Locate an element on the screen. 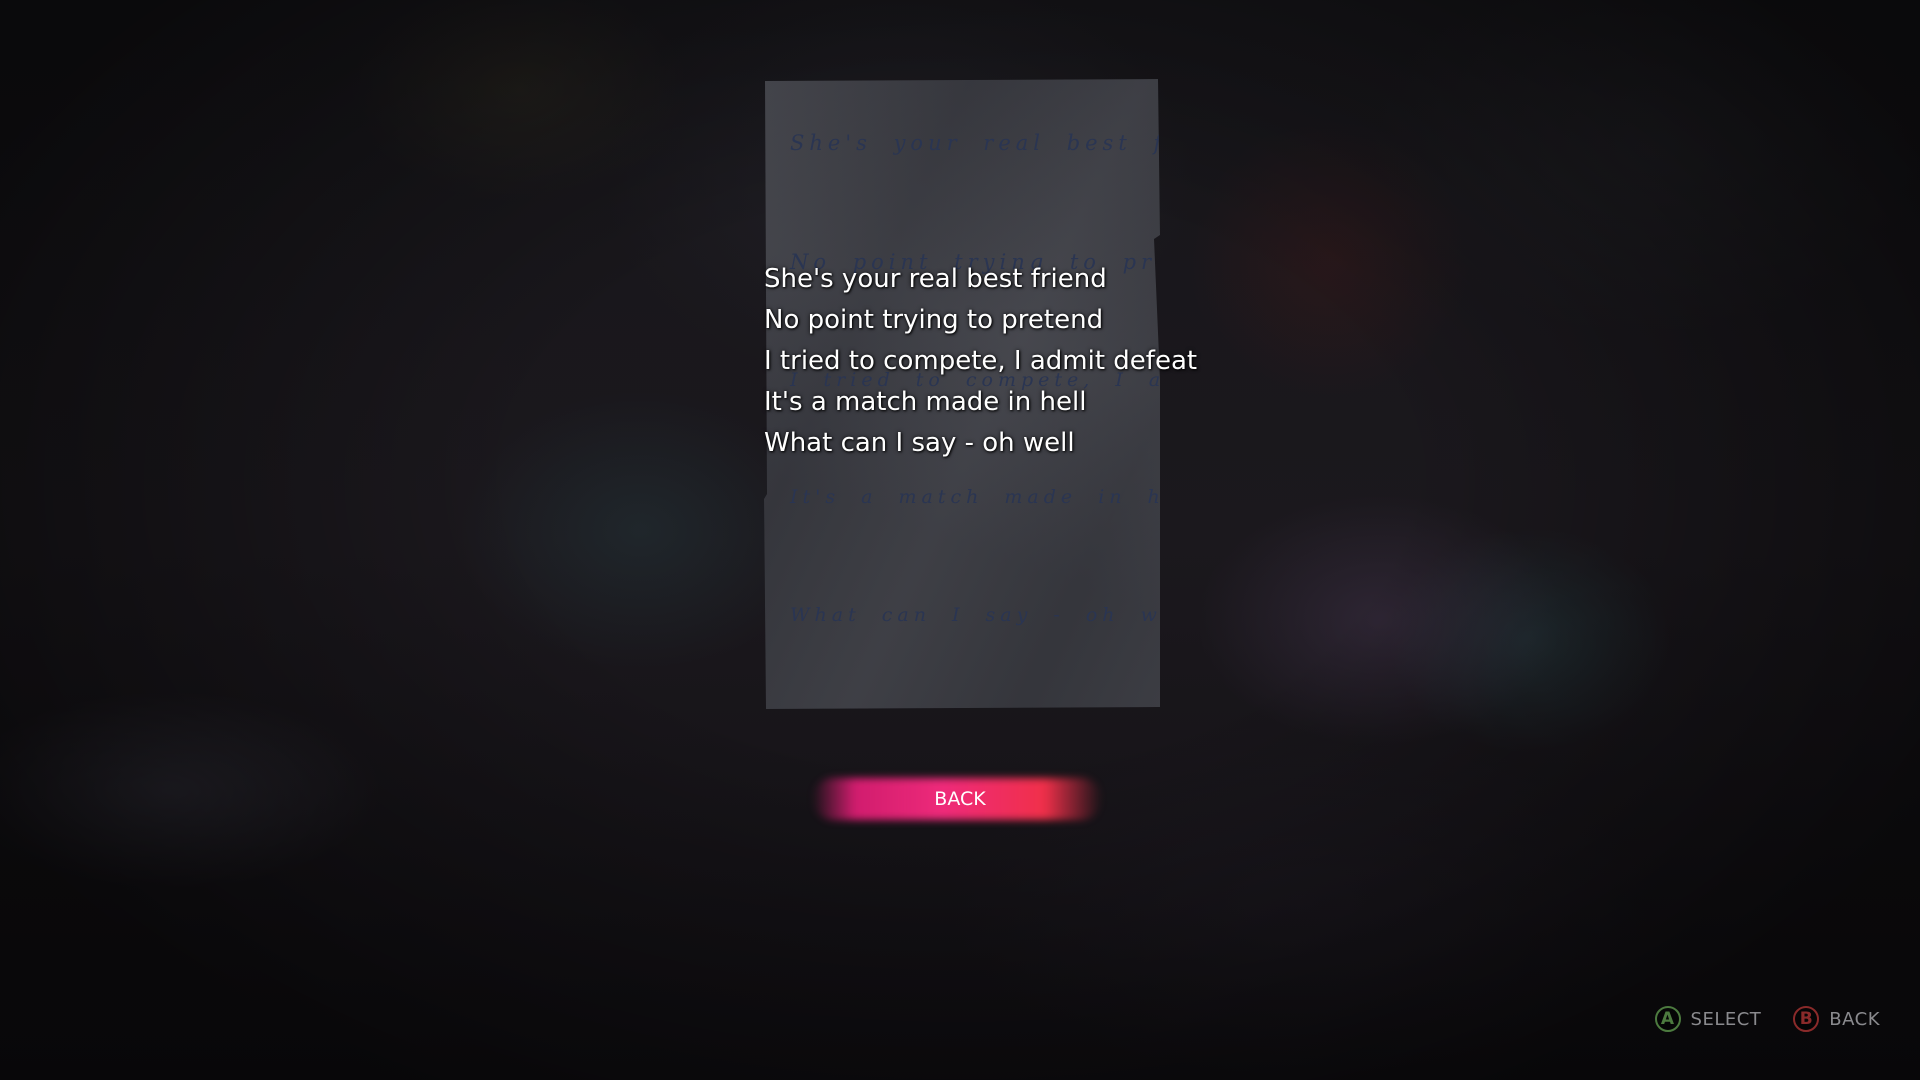 Image resolution: width=1920 pixels, height=1080 pixels. back-prompt-label: BACK is located at coordinates (1854, 1019).